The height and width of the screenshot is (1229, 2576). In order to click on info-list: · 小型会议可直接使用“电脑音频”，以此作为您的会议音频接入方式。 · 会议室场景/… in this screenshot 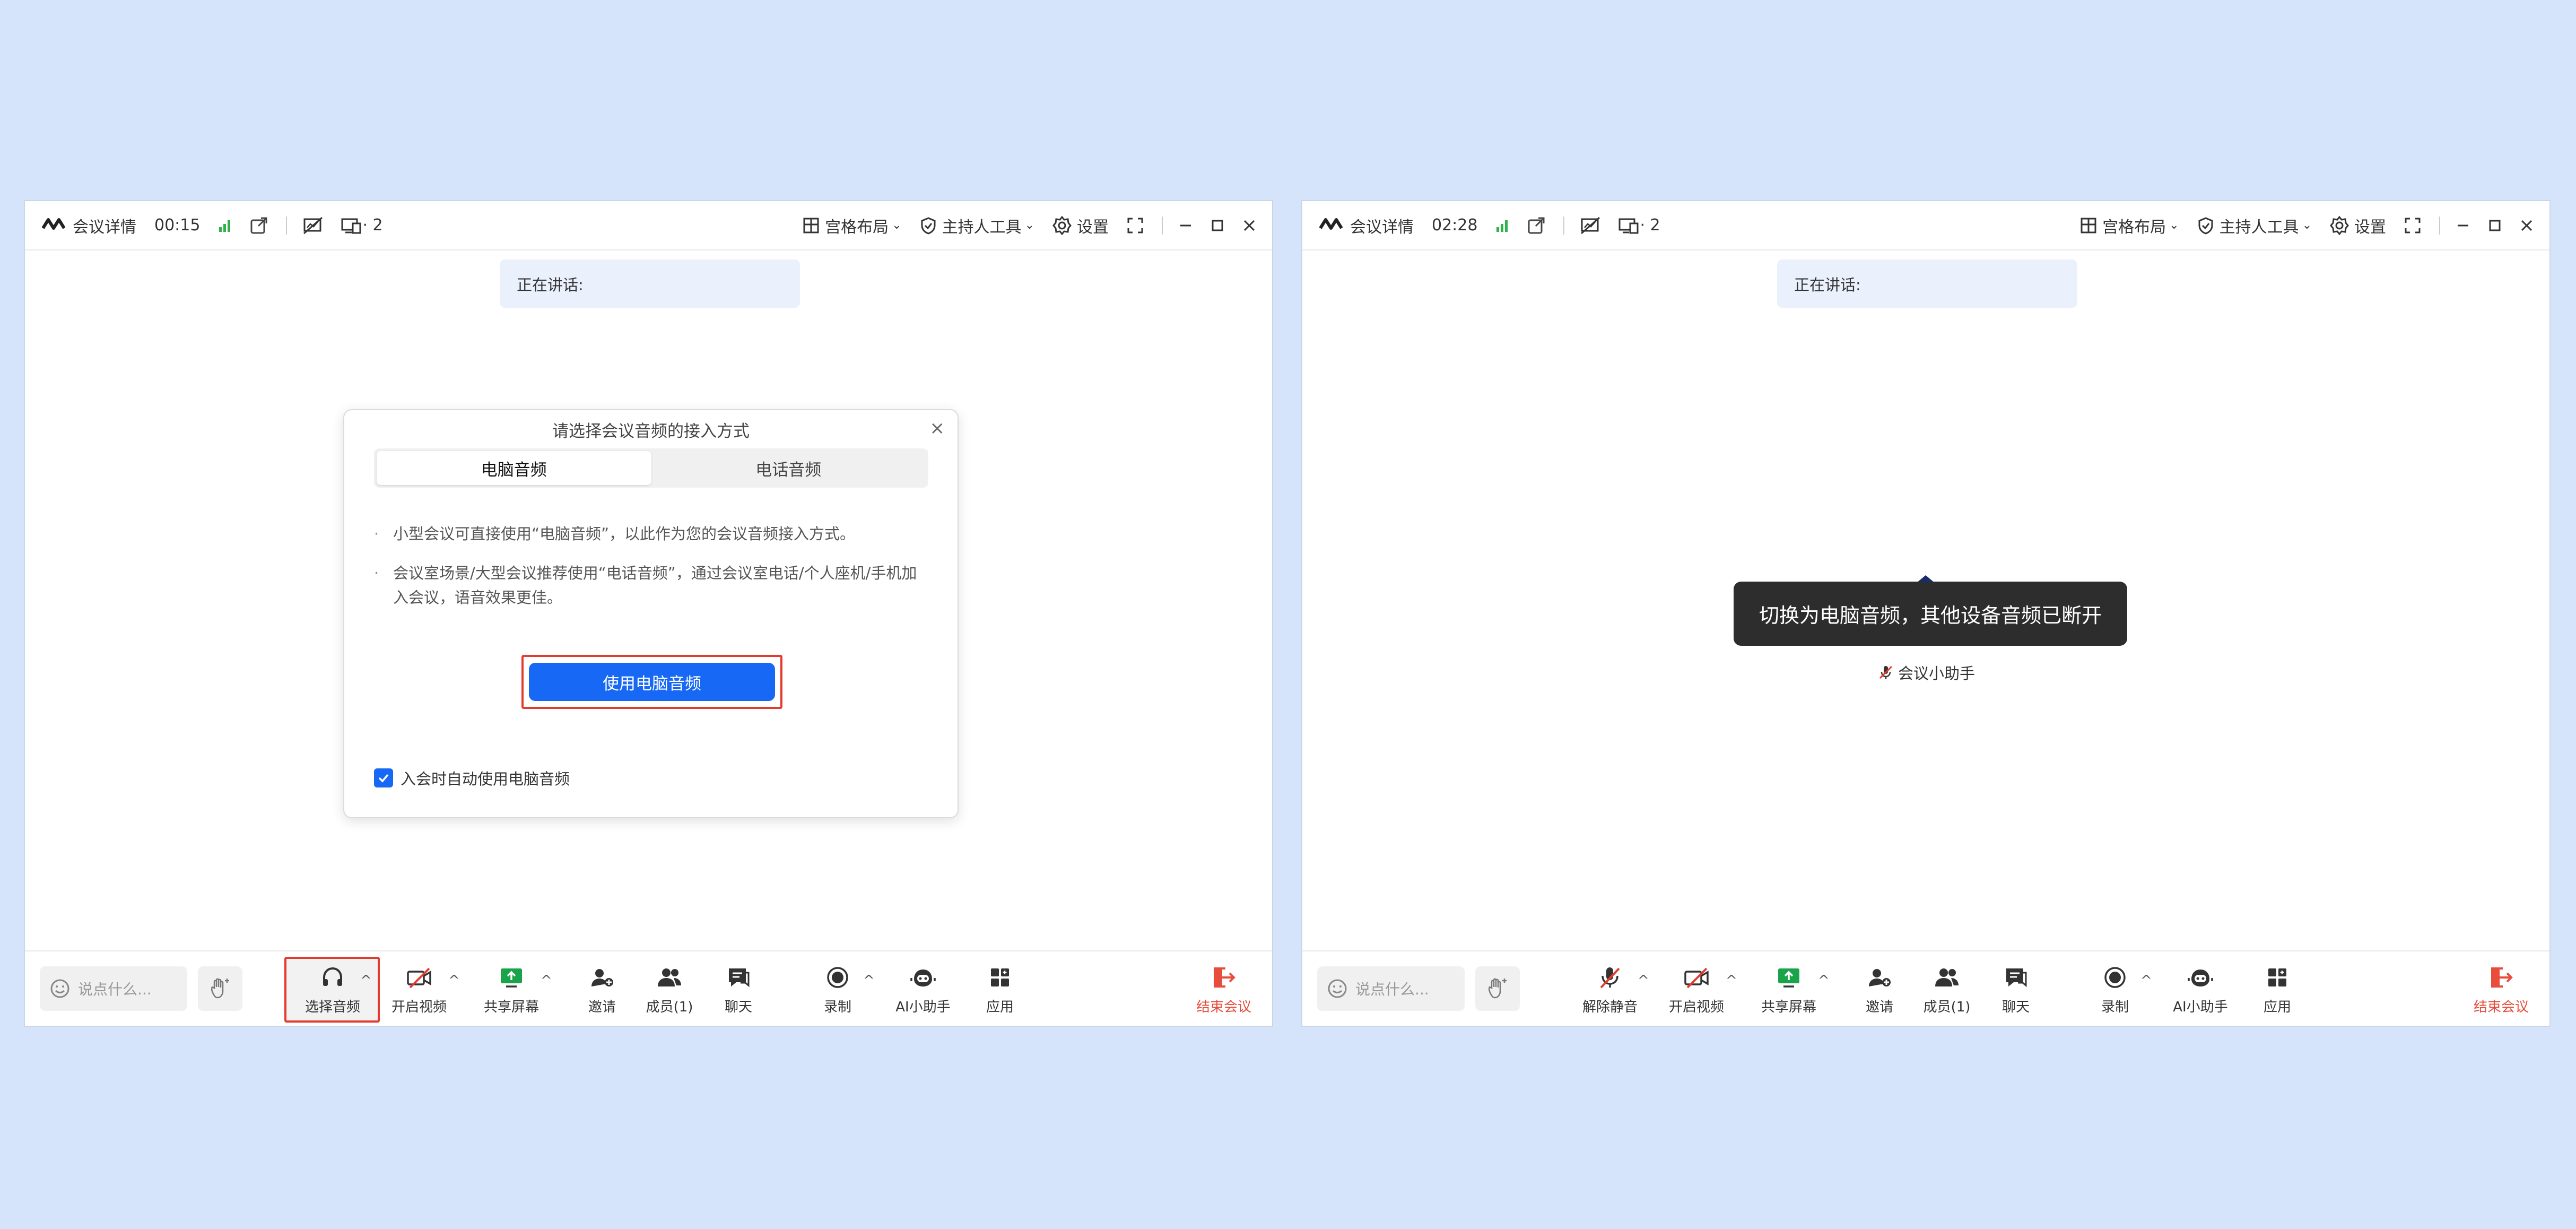, I will do `click(647, 573)`.